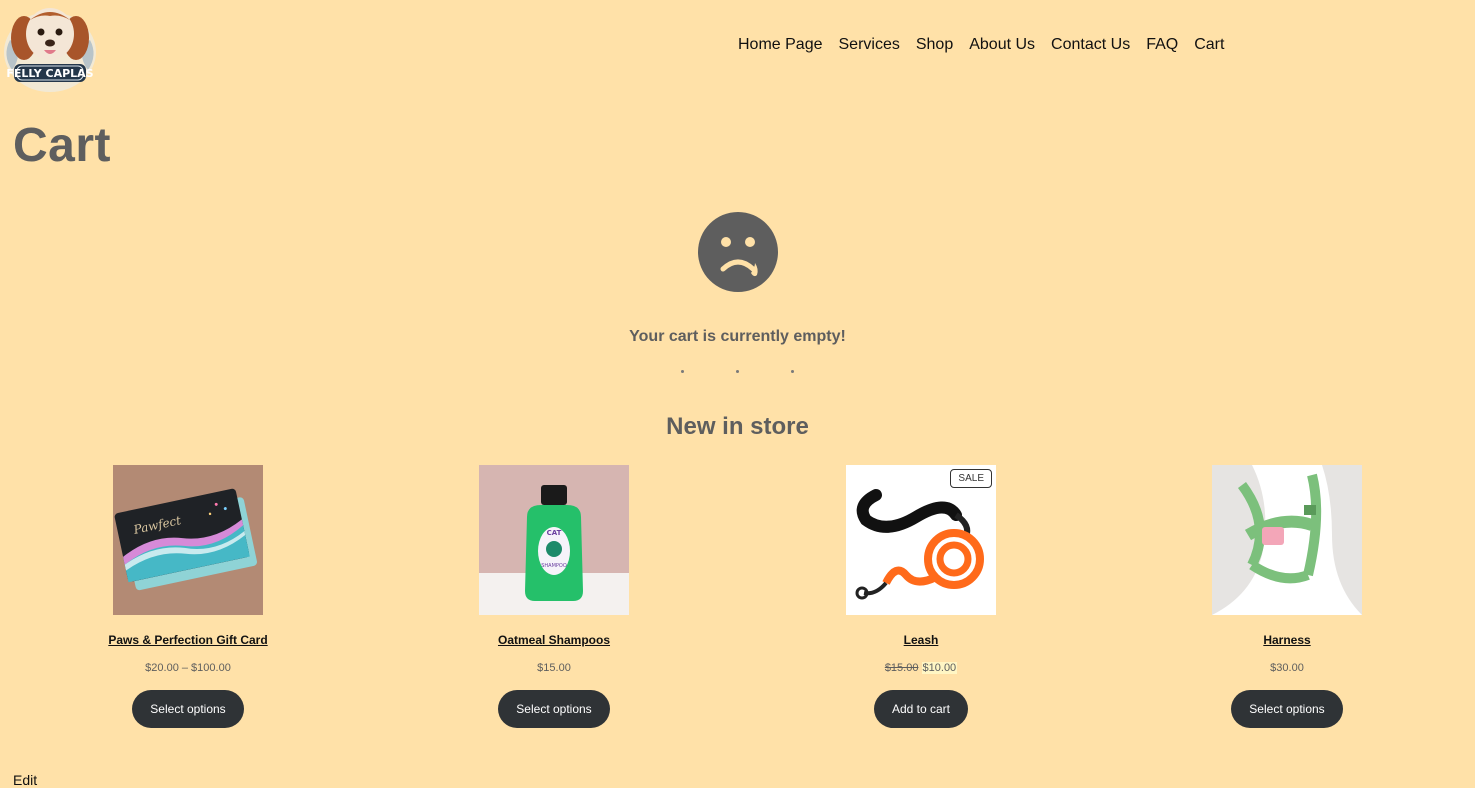  Describe the element at coordinates (554, 566) in the screenshot. I see `svg-text: SHAMPOO` at that location.